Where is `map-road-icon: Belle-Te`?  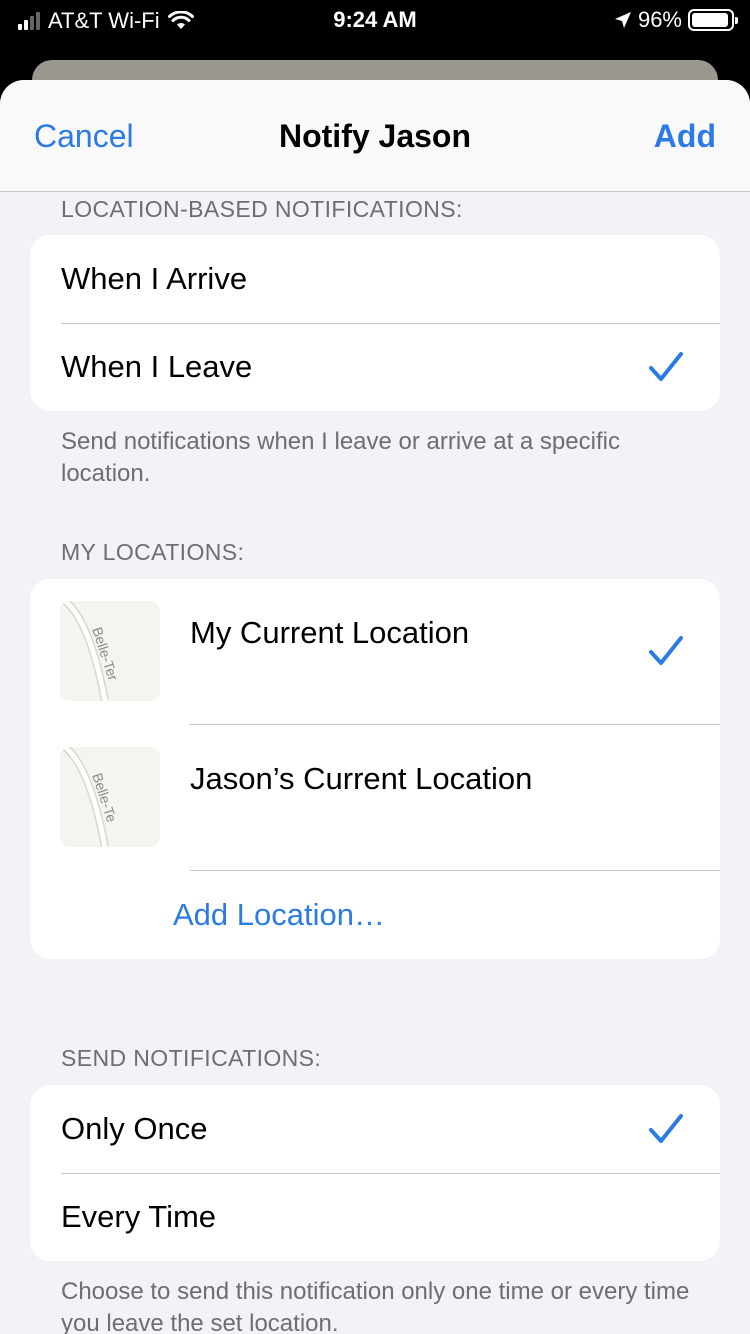
map-road-icon: Belle-Te is located at coordinates (91, 797).